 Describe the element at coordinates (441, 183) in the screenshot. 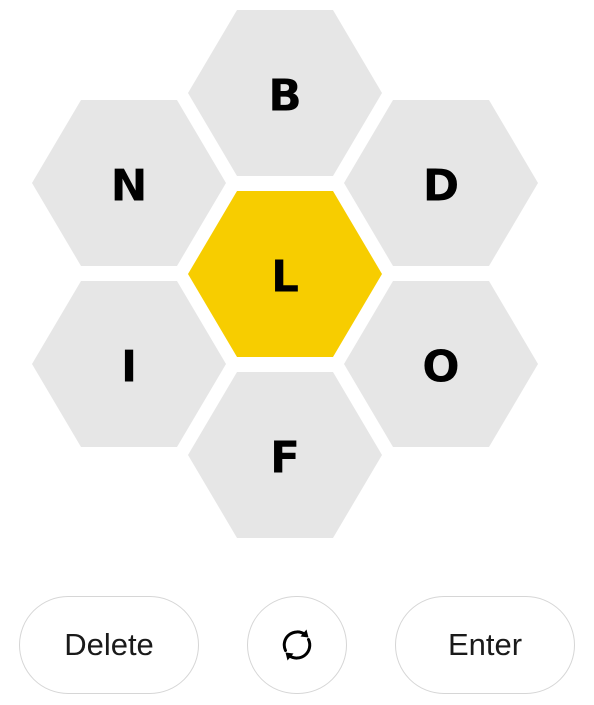

I see `hive-cell-upper-right: D` at that location.